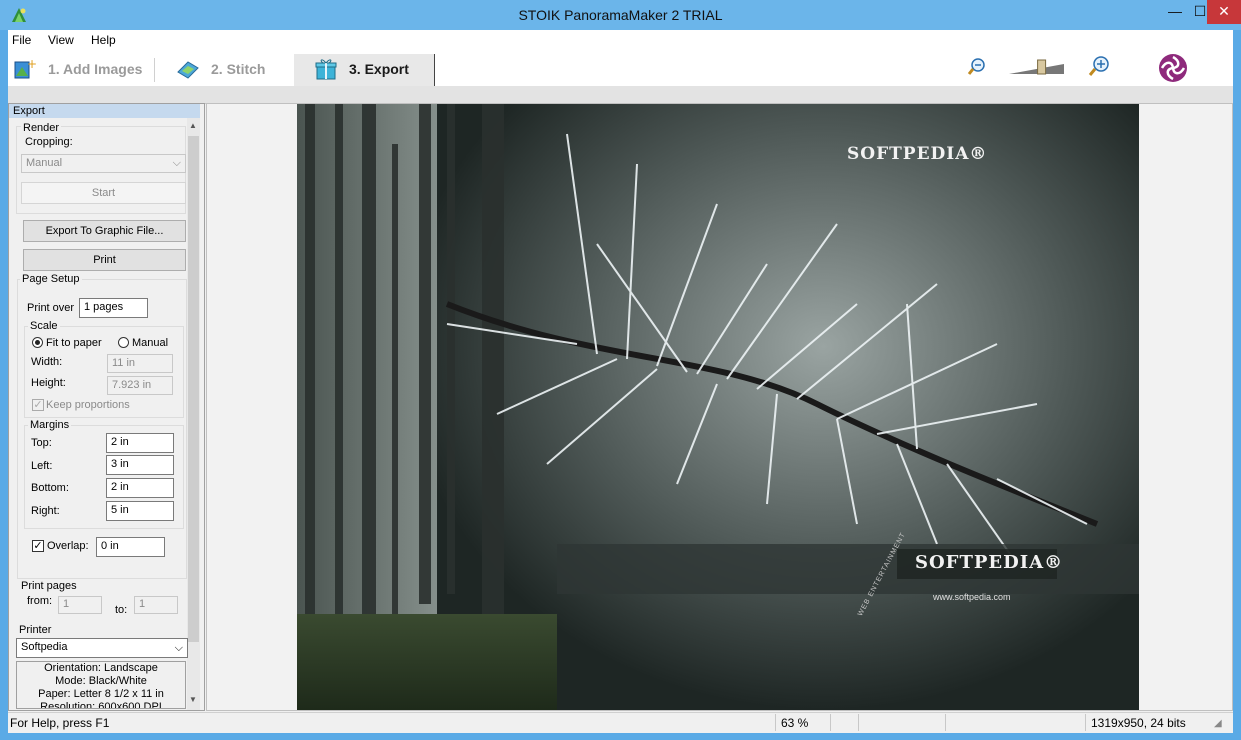 The width and height of the screenshot is (1241, 740). I want to click on margin-right-input: 5 in, so click(140, 511).